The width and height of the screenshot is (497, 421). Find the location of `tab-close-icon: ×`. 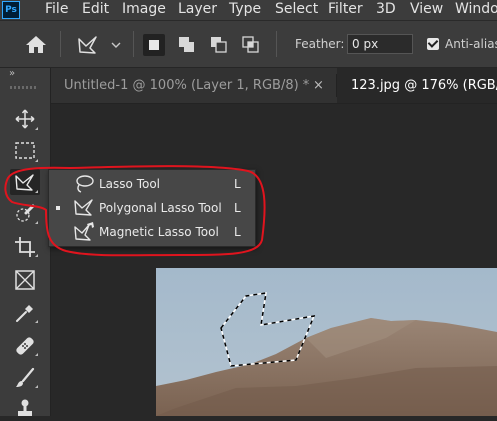

tab-close-icon: × is located at coordinates (318, 85).